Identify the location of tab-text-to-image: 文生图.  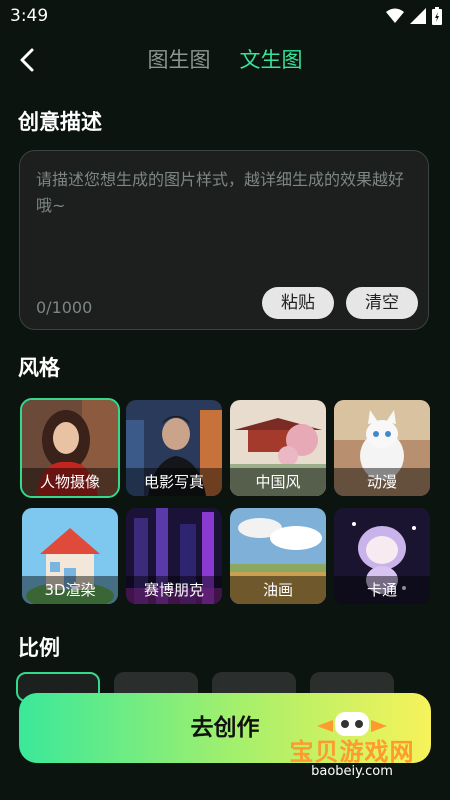
(271, 59).